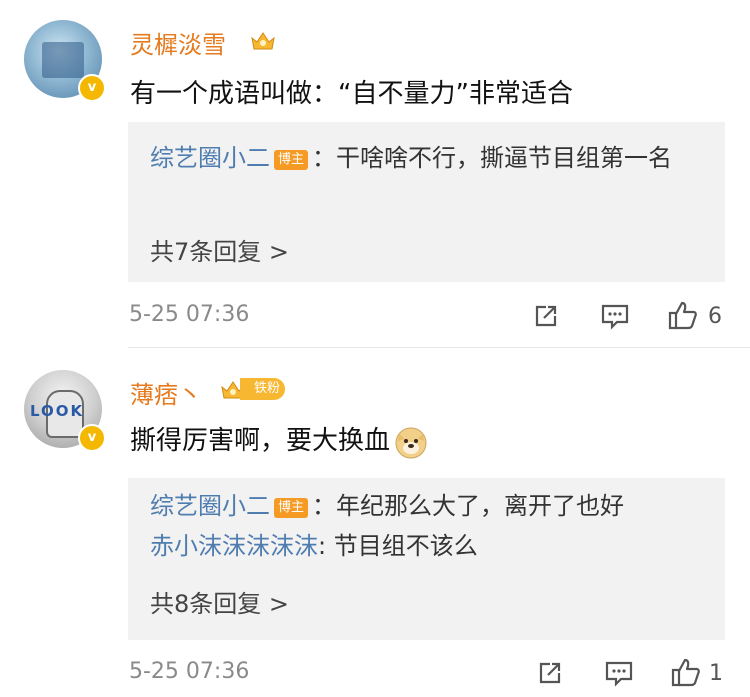 This screenshot has height=697, width=750. I want to click on comment-text: 撕得厉害啊，要大换血, so click(279, 439).